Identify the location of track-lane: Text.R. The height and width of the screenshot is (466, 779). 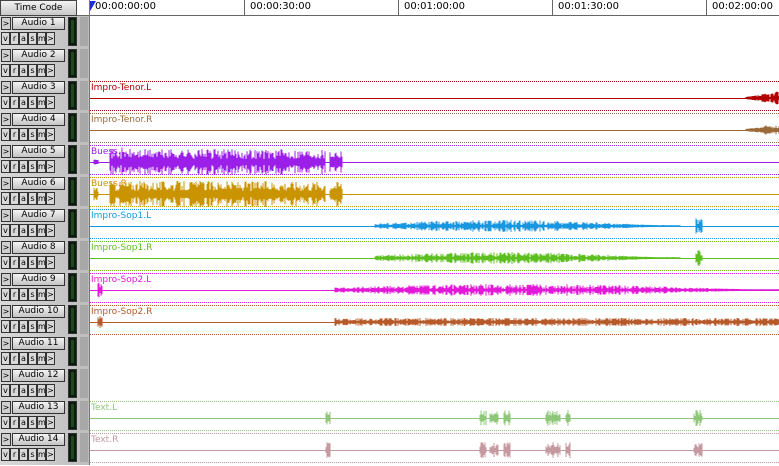
(434, 448).